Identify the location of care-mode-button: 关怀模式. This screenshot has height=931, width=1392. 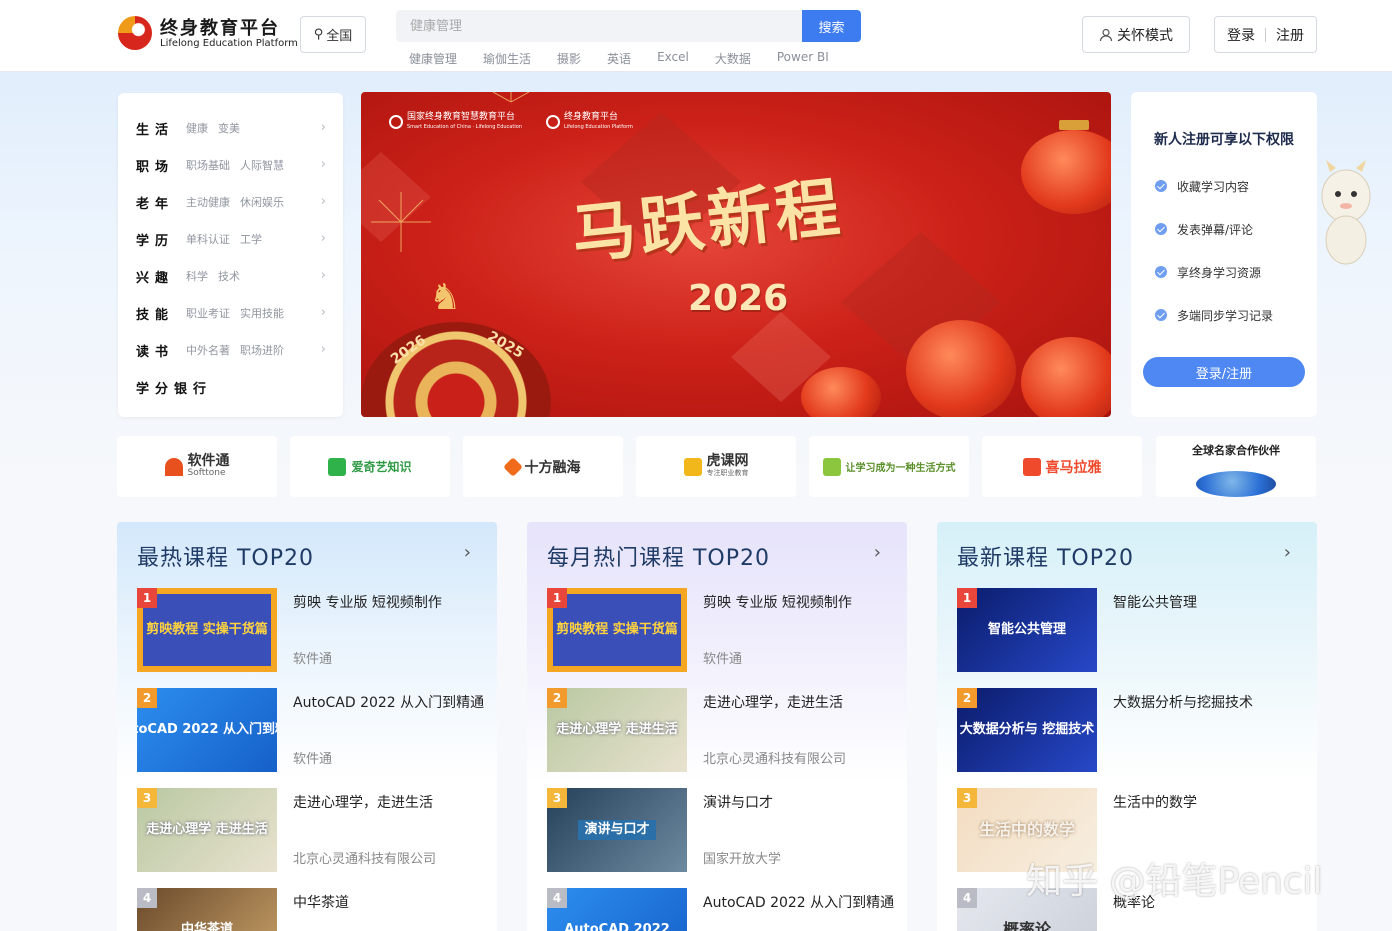
(1136, 34).